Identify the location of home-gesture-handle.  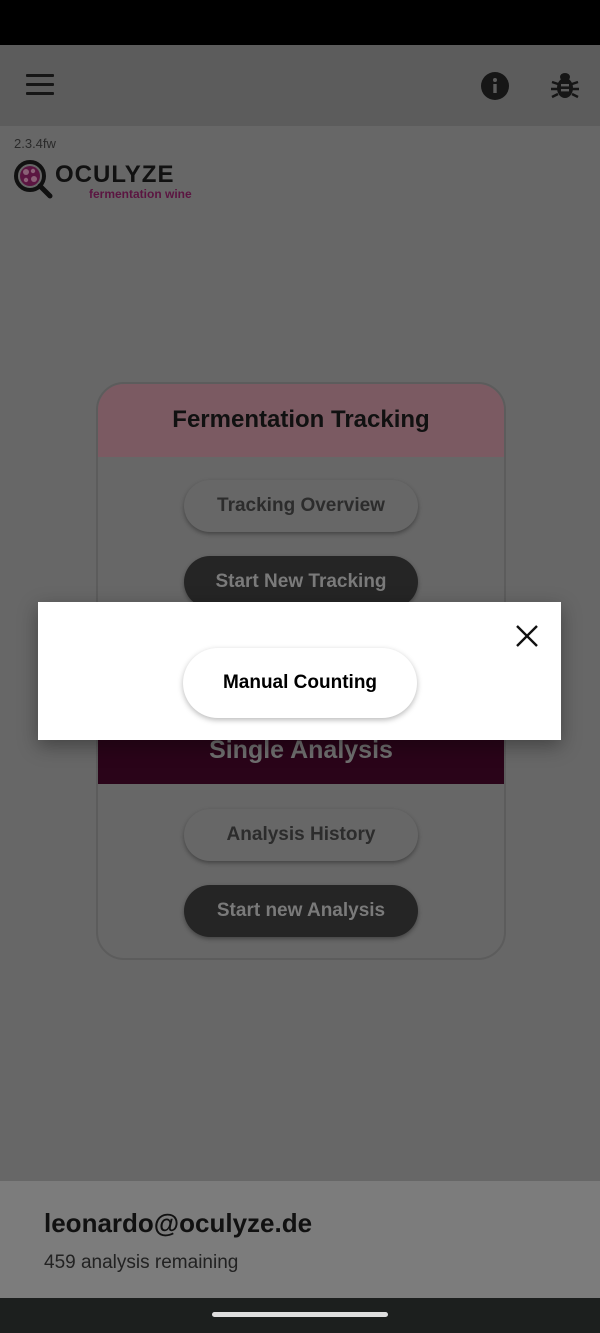
(300, 1314).